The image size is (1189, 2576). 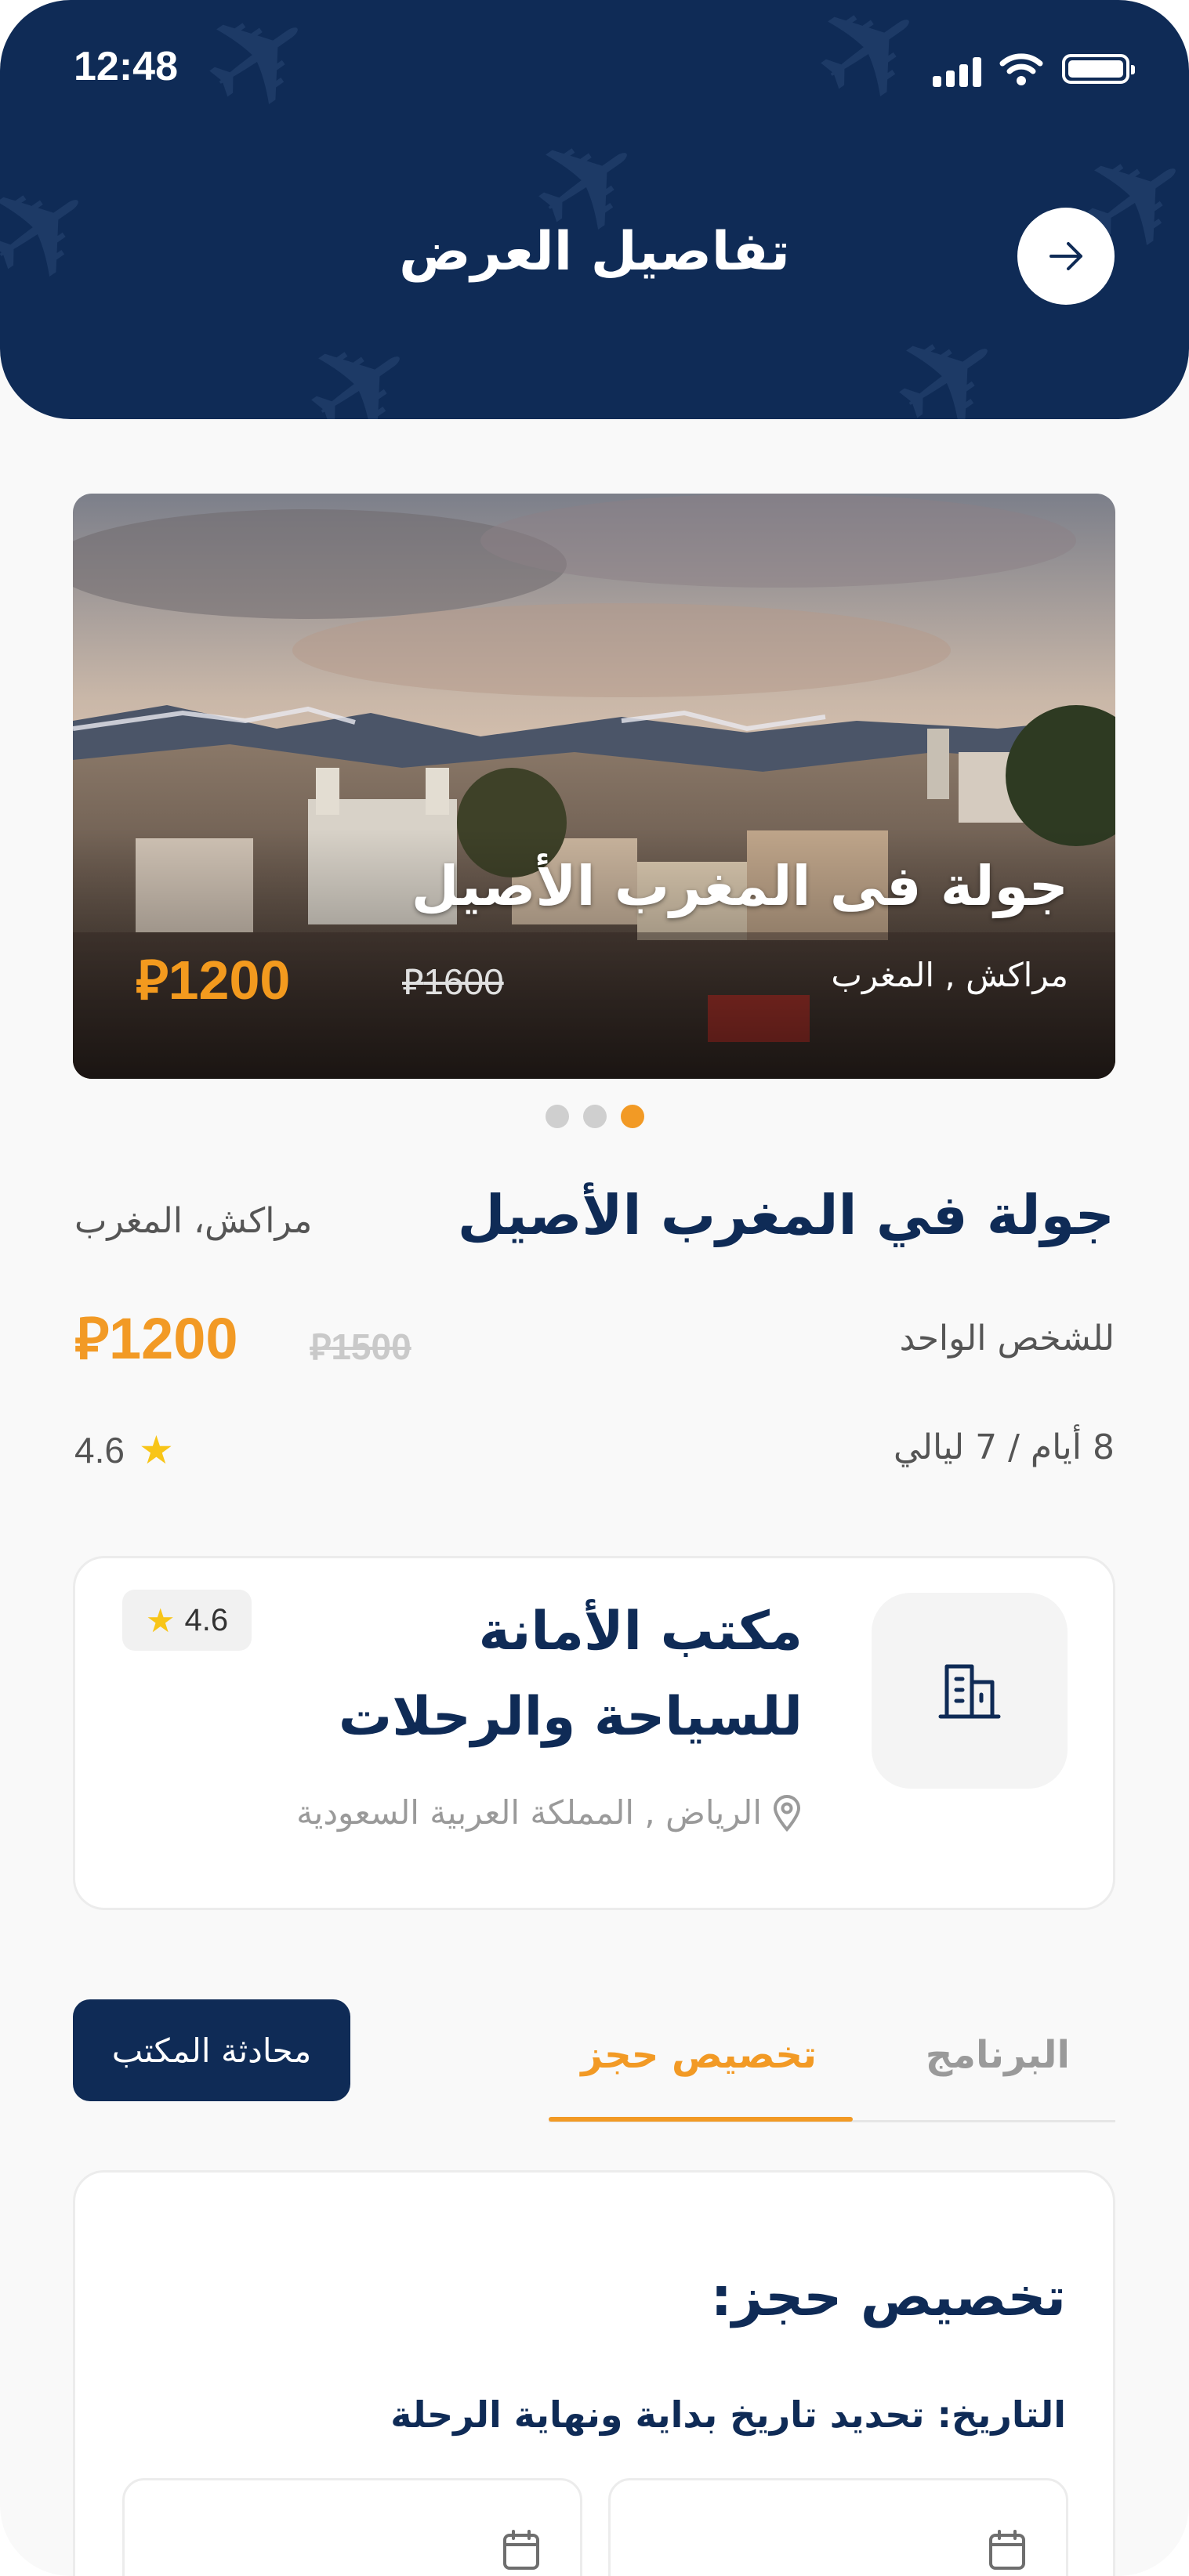 What do you see at coordinates (207, 1619) in the screenshot?
I see `office-rating-value: 4.6` at bounding box center [207, 1619].